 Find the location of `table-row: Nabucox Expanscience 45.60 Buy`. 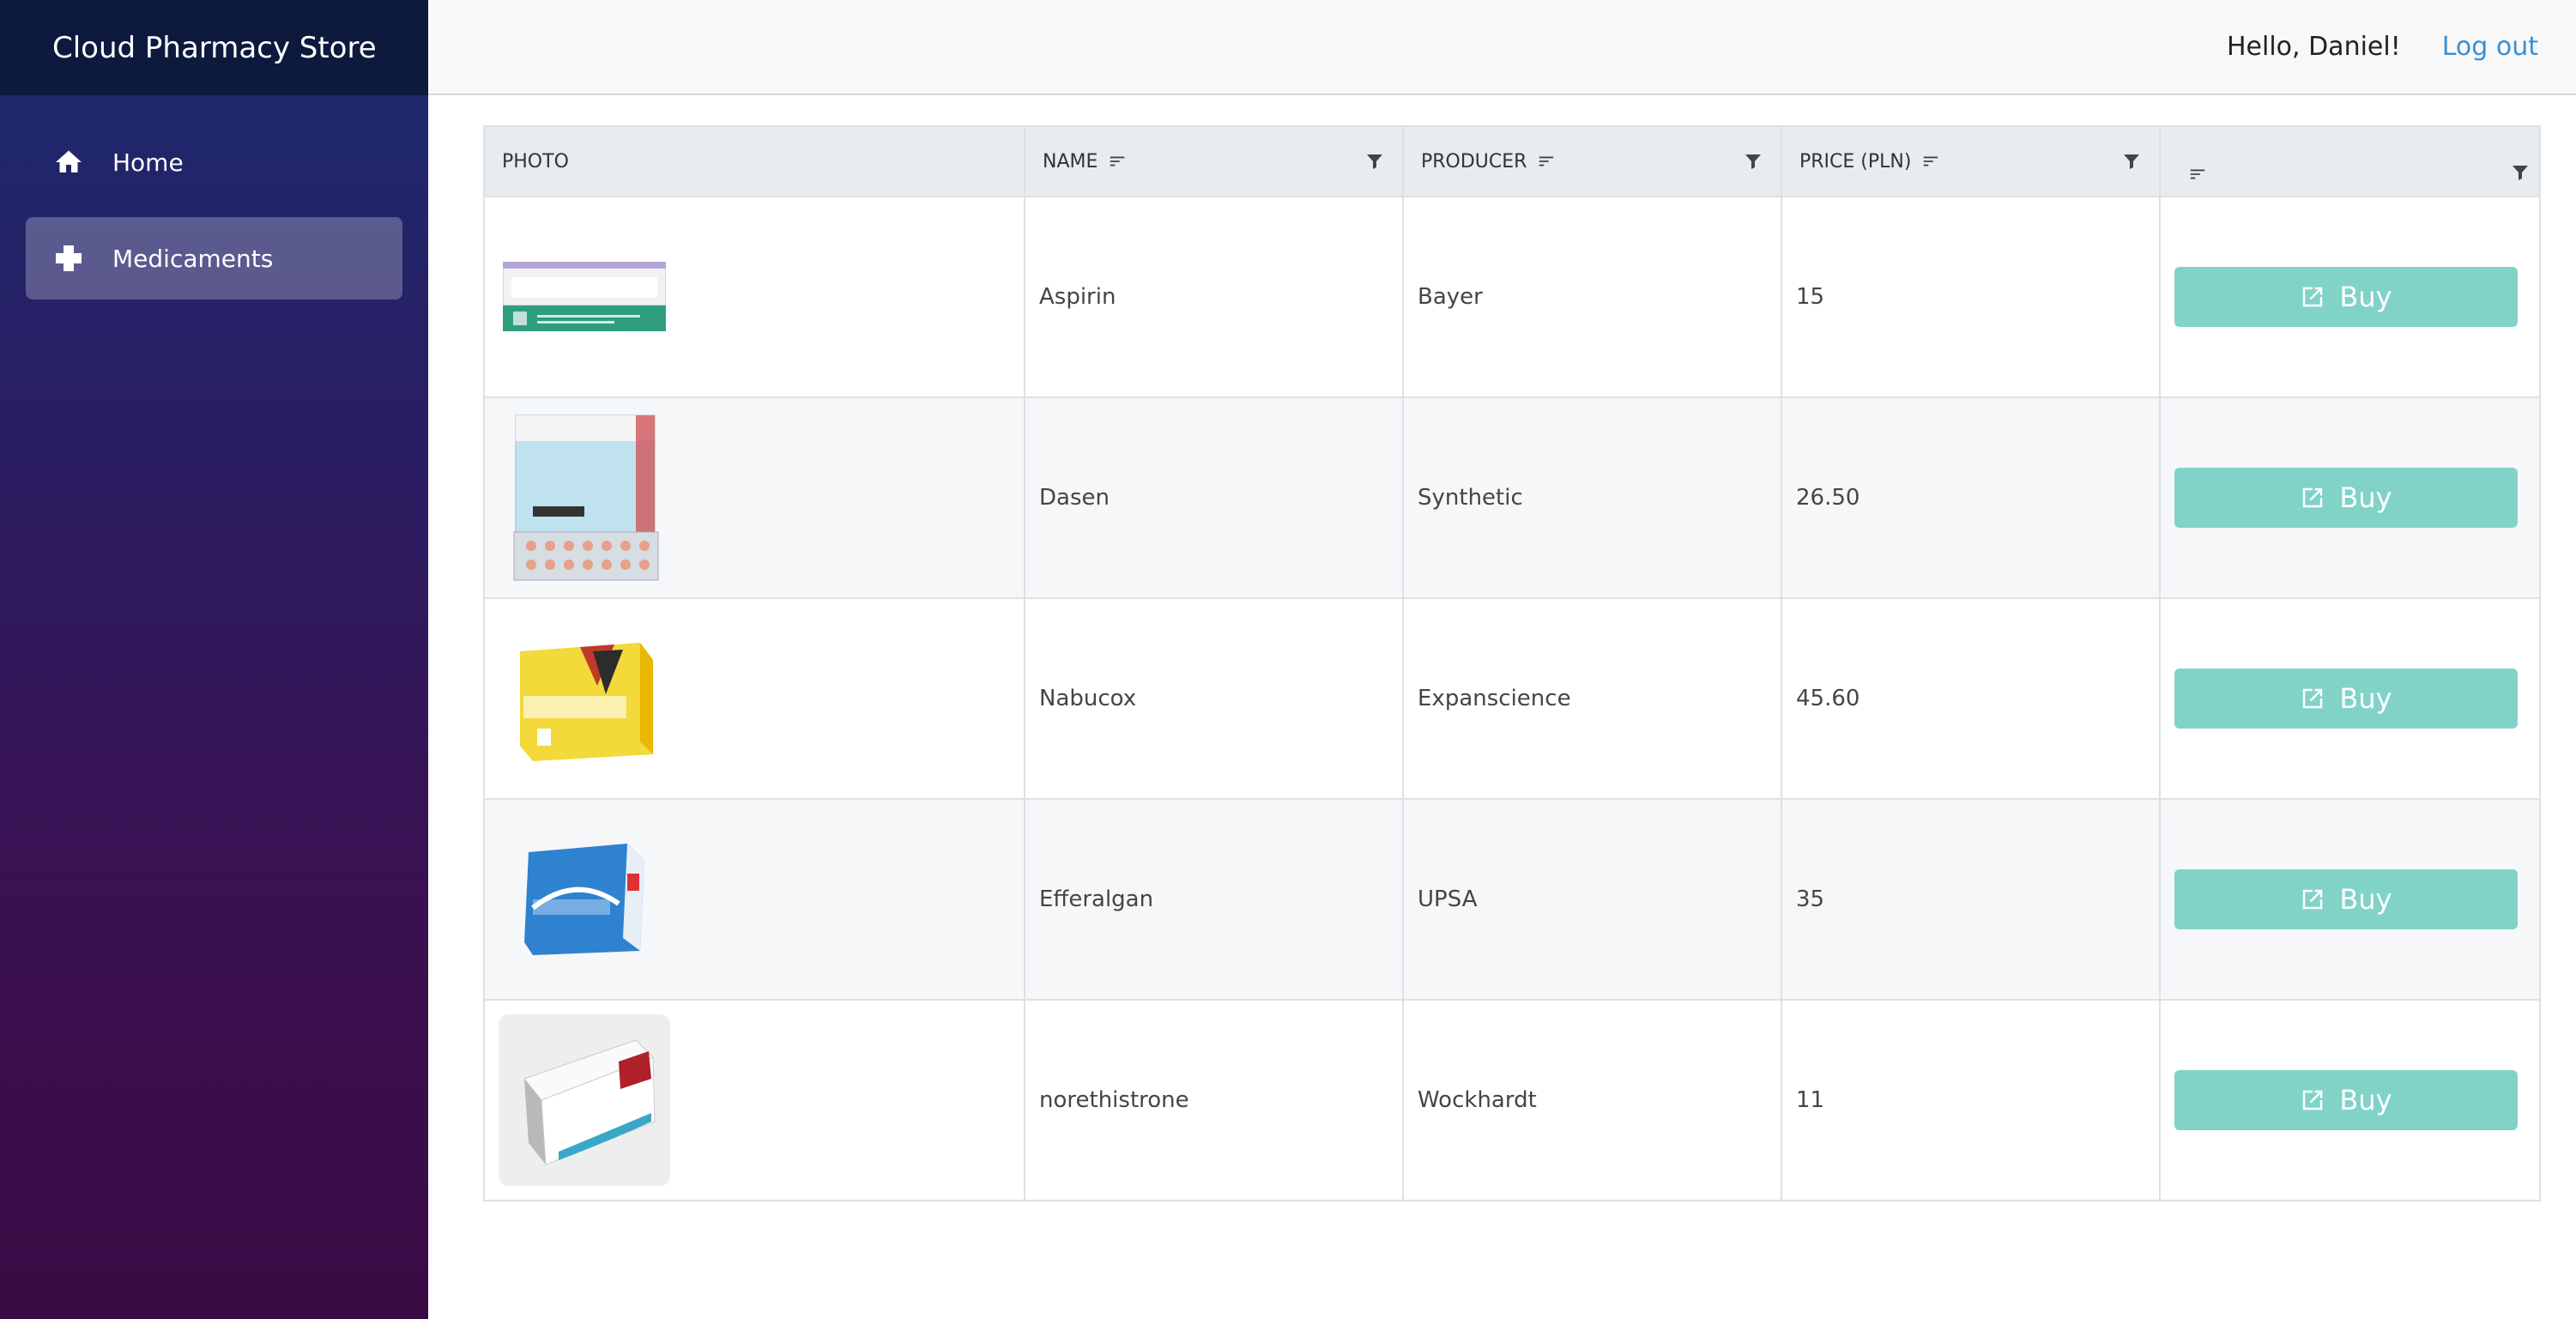

table-row: Nabucox Expanscience 45.60 Buy is located at coordinates (1512, 699).